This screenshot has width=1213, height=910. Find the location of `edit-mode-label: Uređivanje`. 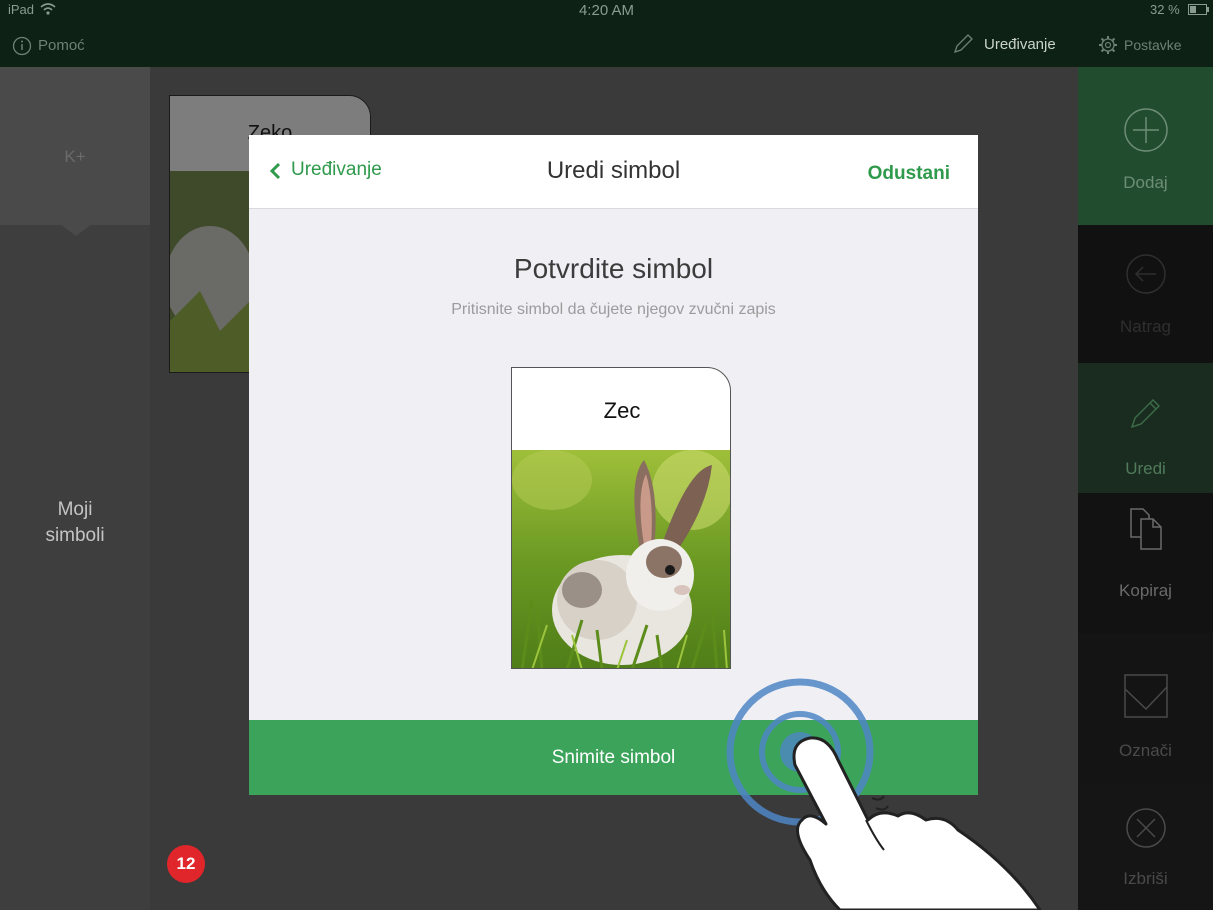

edit-mode-label: Uređivanje is located at coordinates (1020, 44).